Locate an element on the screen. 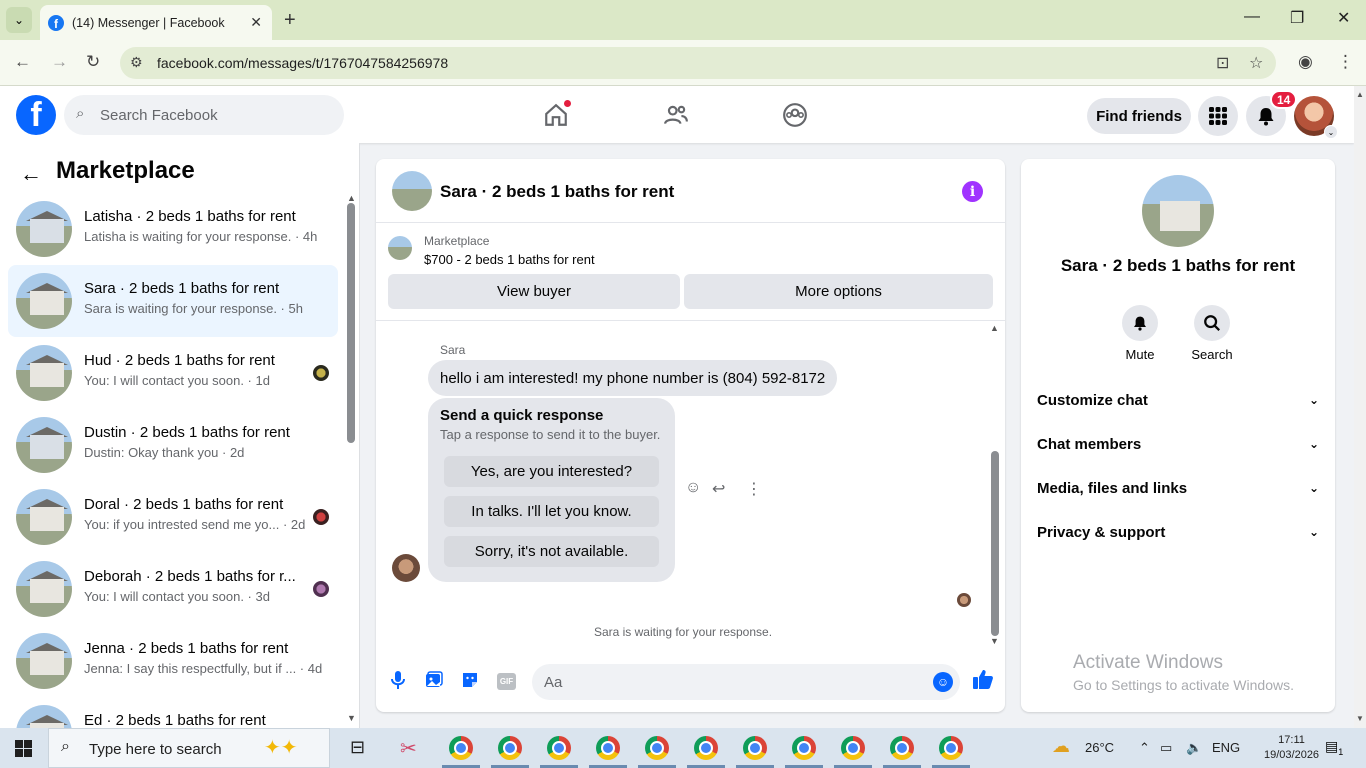 The height and width of the screenshot is (768, 1366). react-emoji-icon: ☺ is located at coordinates (693, 488).